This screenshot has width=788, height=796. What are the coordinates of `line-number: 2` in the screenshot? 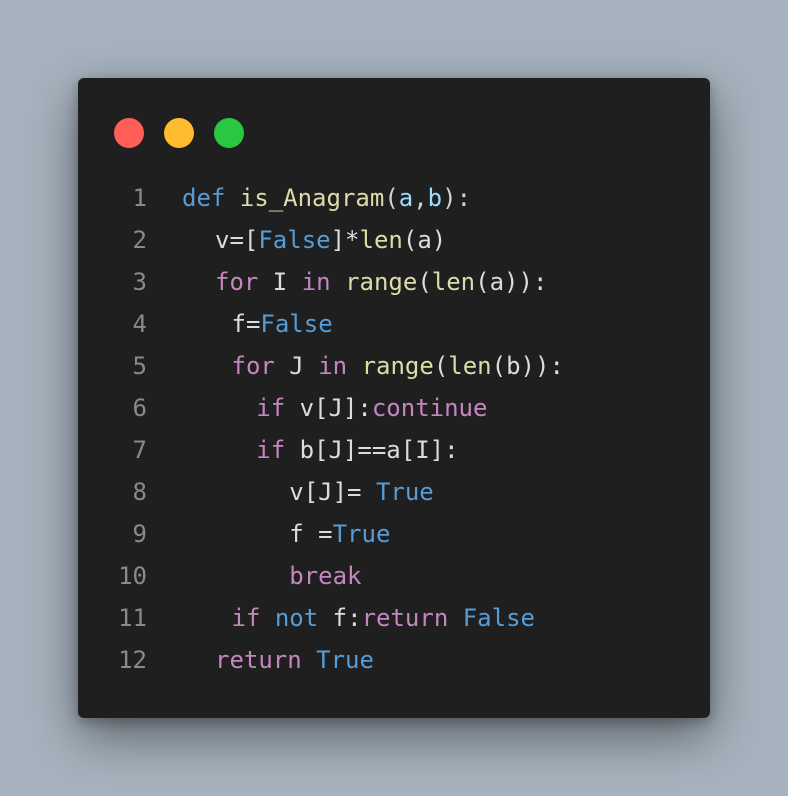 It's located at (139, 240).